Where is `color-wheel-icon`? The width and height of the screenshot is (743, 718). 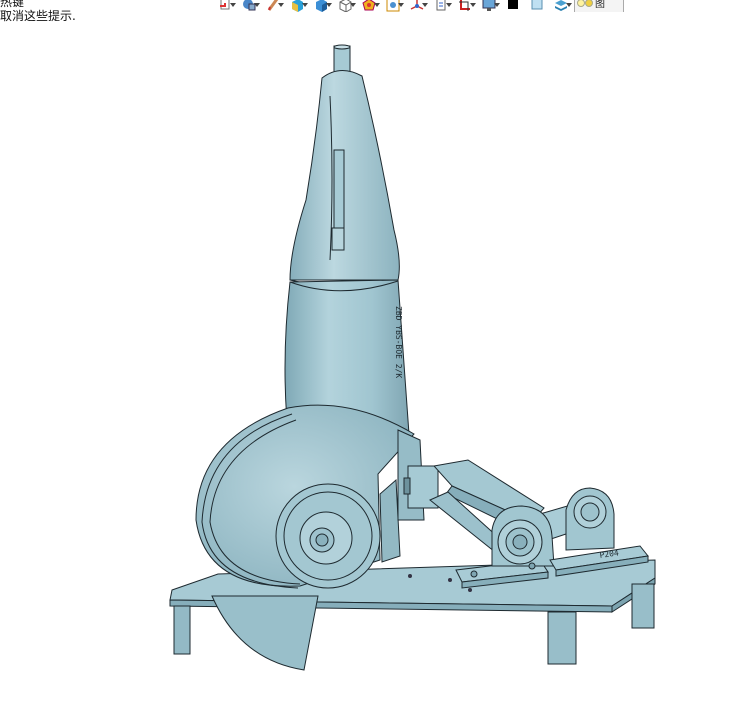 color-wheel-icon is located at coordinates (369, 6).